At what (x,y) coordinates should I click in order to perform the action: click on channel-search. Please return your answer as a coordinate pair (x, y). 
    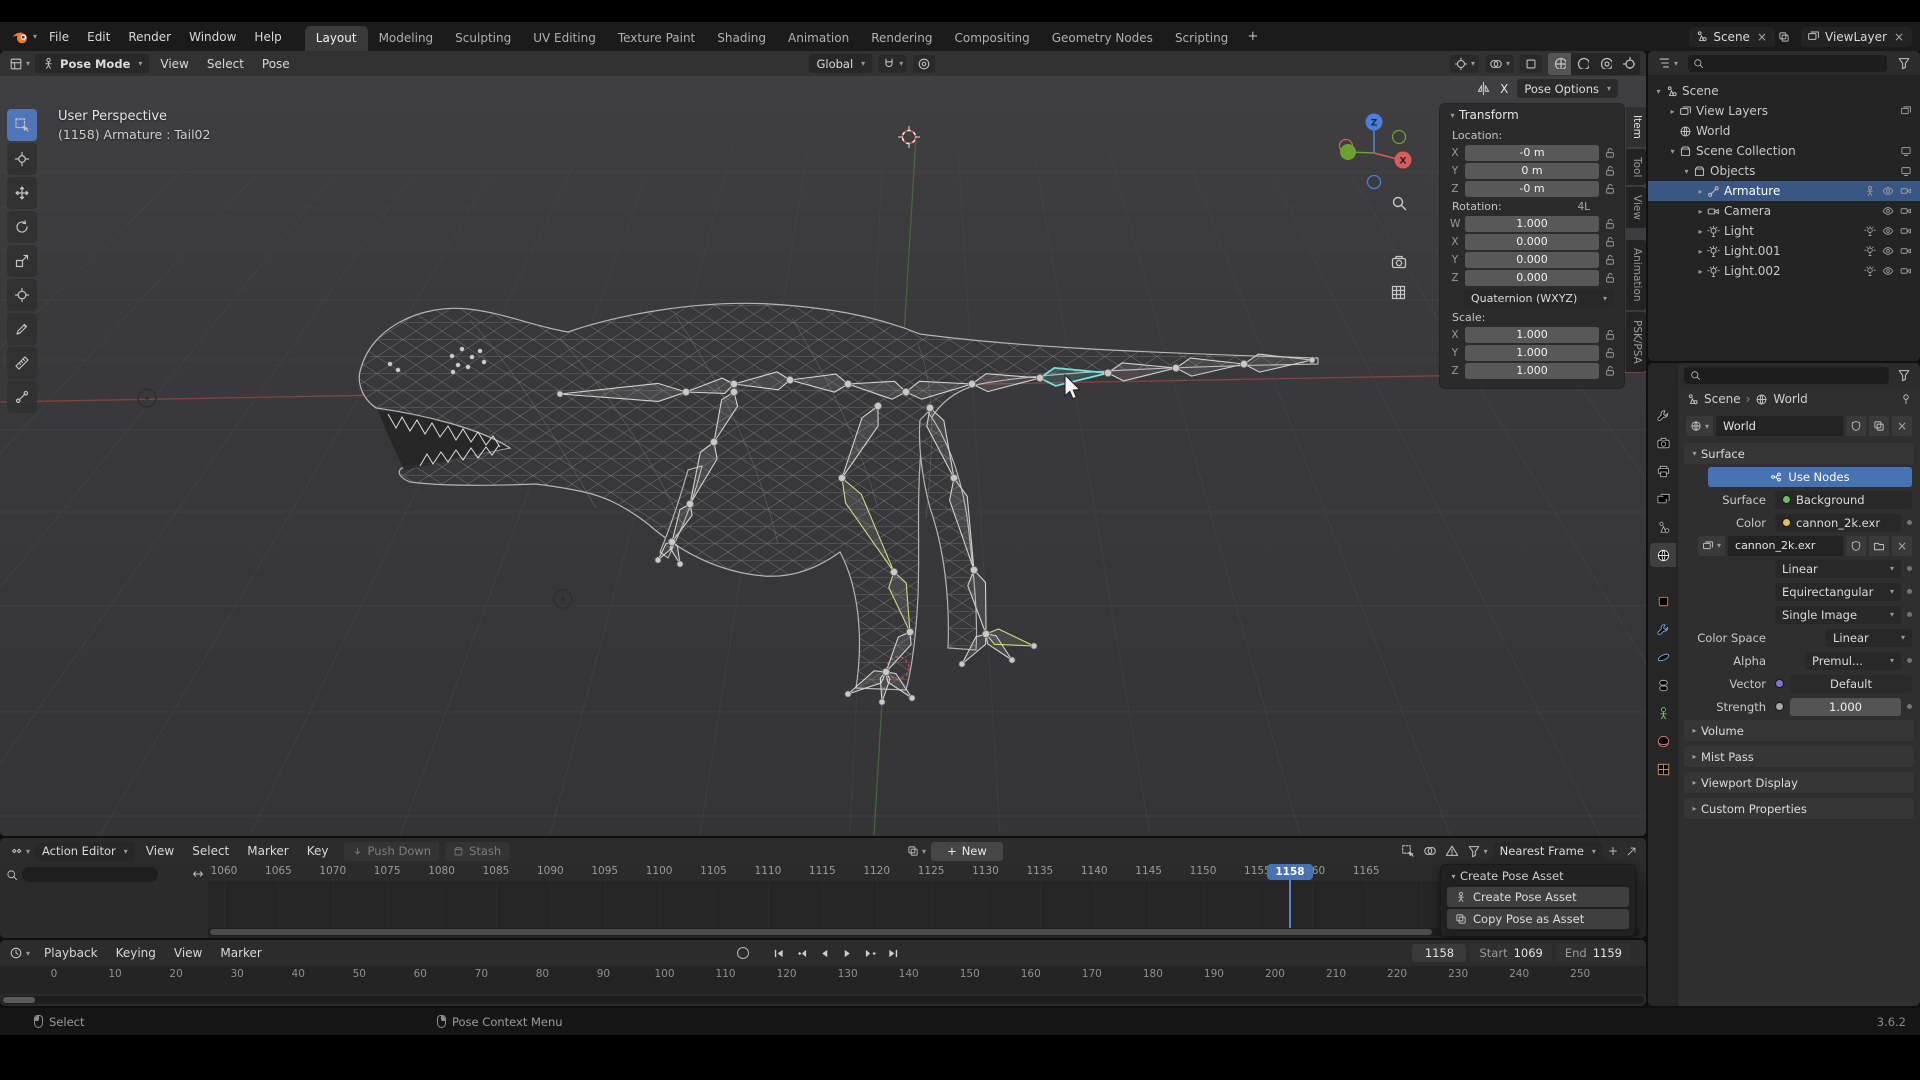
    Looking at the image, I should click on (82, 874).